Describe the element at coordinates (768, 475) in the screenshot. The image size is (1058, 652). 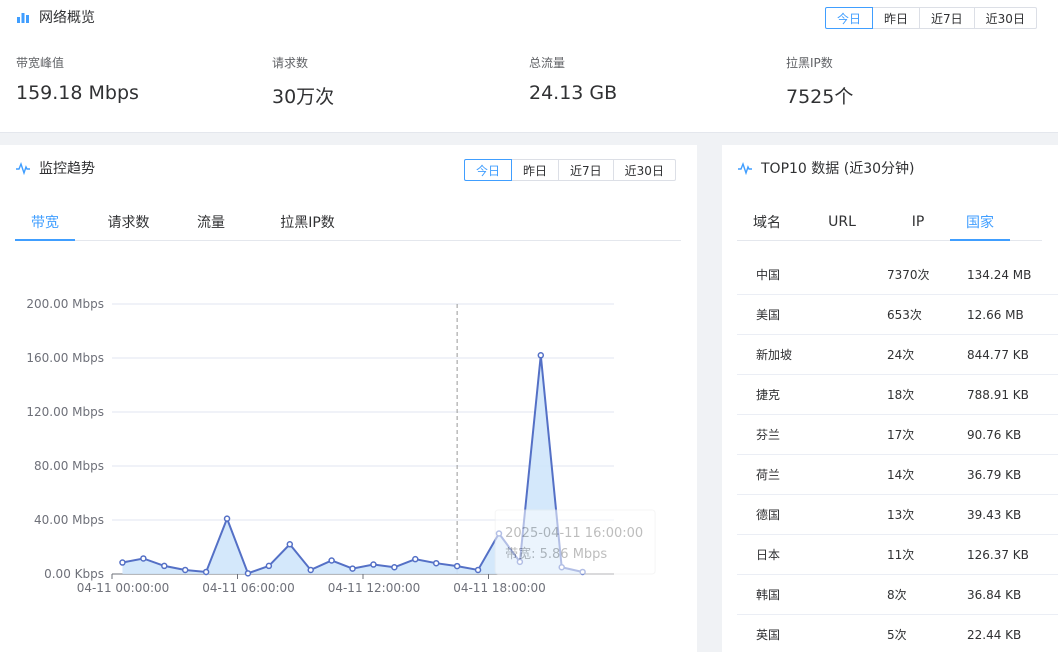
I see `country-name: 荷兰` at that location.